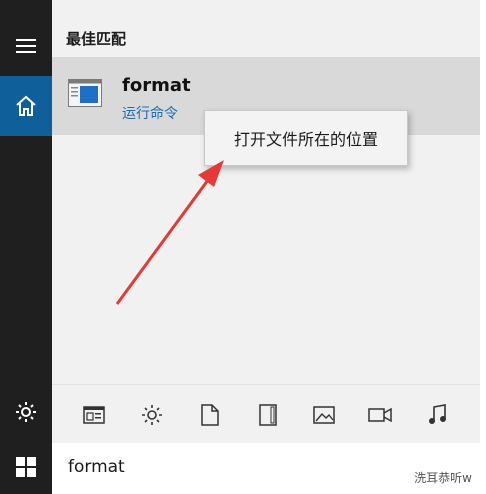  I want to click on home-icon, so click(26, 105).